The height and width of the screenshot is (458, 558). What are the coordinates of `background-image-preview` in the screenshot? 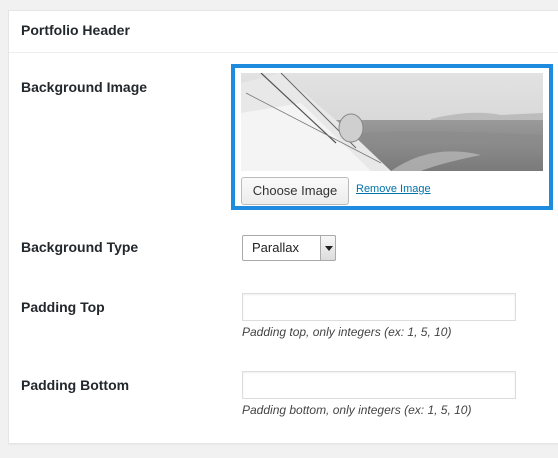 It's located at (392, 122).